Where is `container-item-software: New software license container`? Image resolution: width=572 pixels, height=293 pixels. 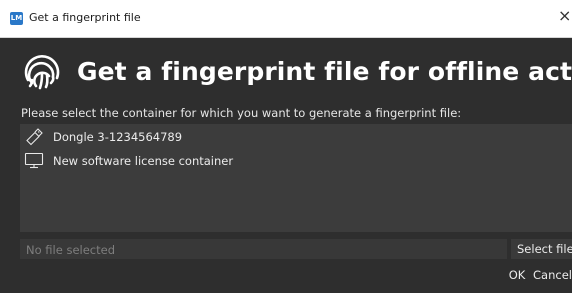
container-item-software: New software license container is located at coordinates (296, 161).